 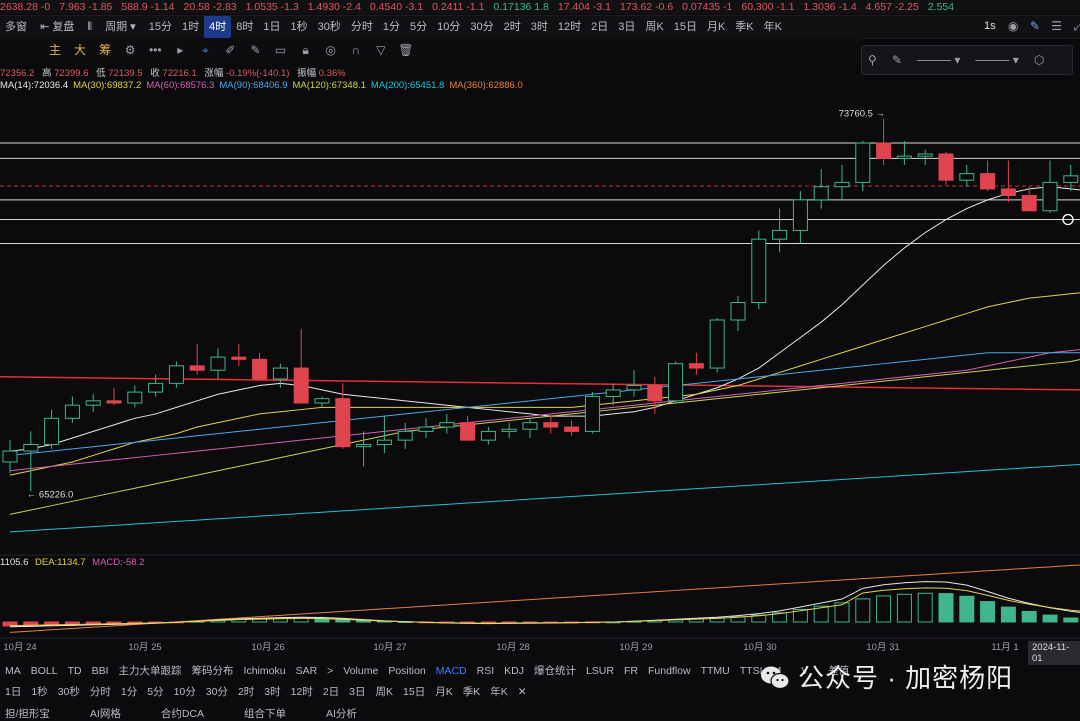 I want to click on bottom-interval-3时: 3时, so click(x=272, y=692).